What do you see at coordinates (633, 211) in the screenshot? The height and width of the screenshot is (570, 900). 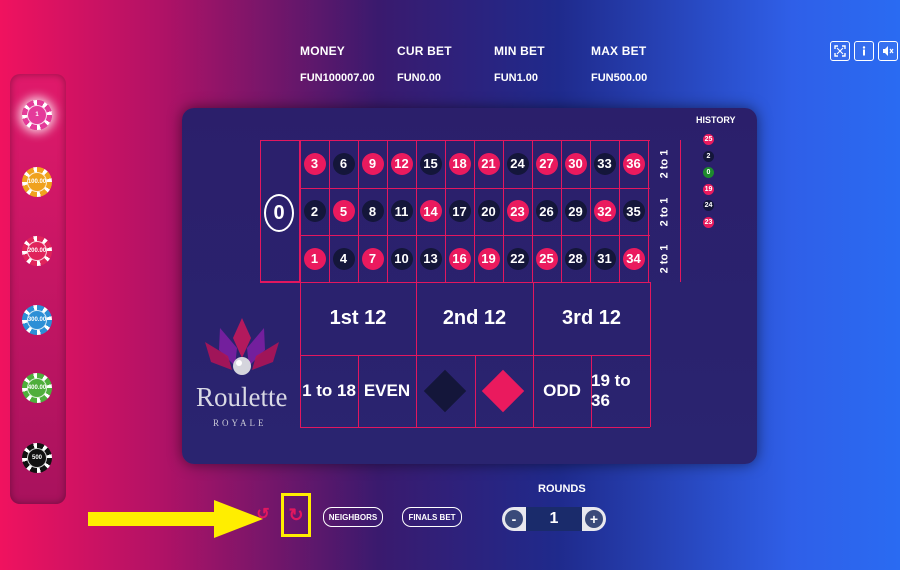 I see `number-cell-35: 35` at bounding box center [633, 211].